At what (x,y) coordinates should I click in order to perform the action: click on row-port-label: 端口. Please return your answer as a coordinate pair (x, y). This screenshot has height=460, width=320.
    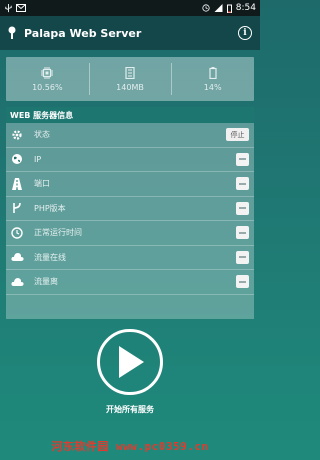
    Looking at the image, I should click on (42, 184).